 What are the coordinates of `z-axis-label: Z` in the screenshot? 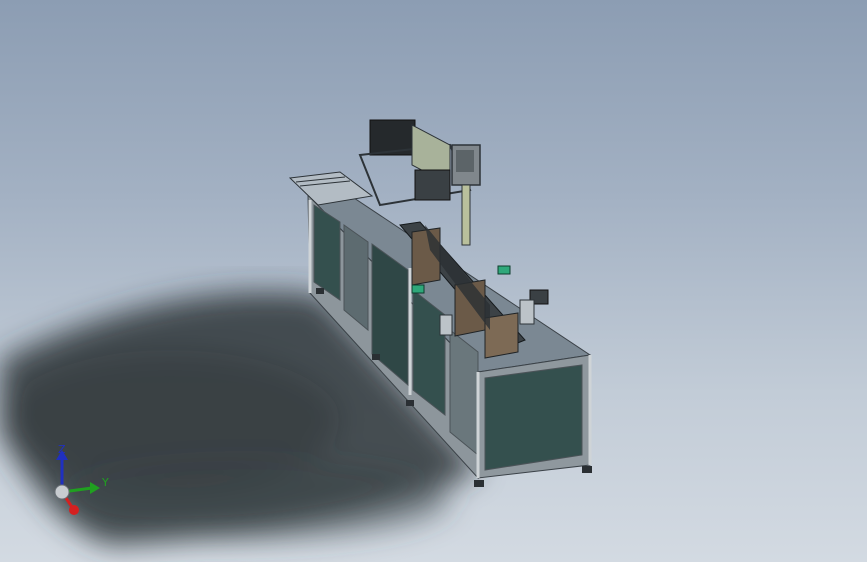 It's located at (62, 449).